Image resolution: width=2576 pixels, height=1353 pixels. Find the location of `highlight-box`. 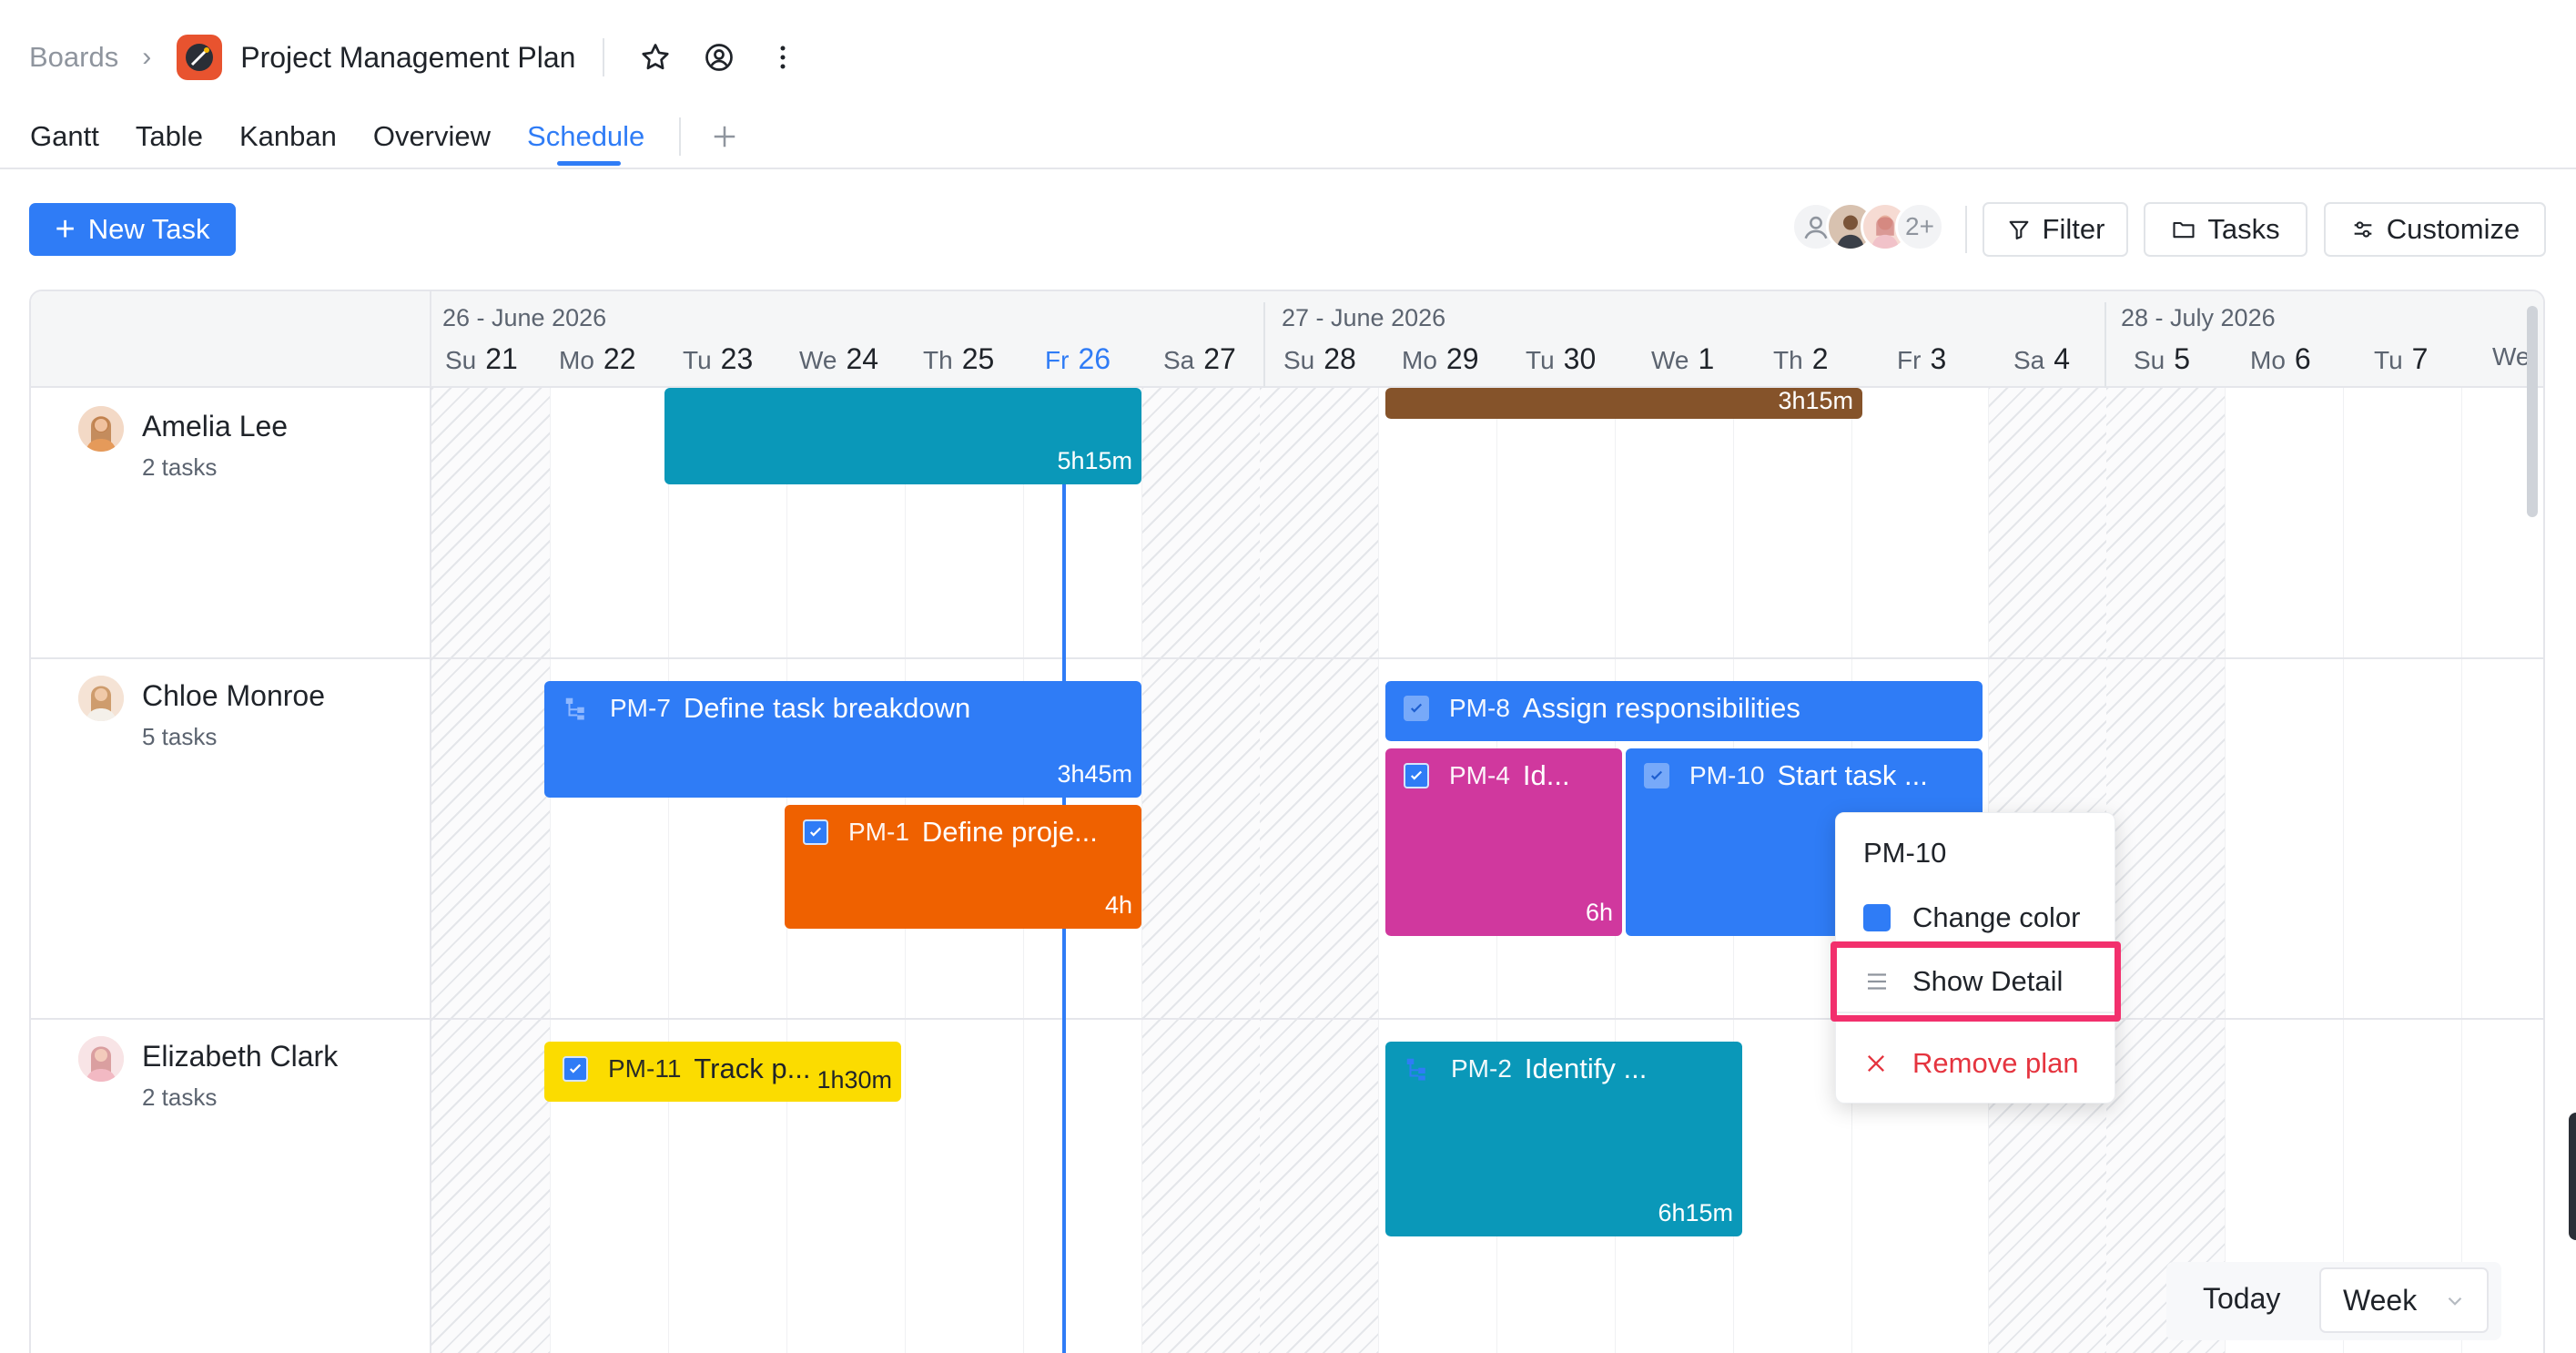

highlight-box is located at coordinates (1976, 981).